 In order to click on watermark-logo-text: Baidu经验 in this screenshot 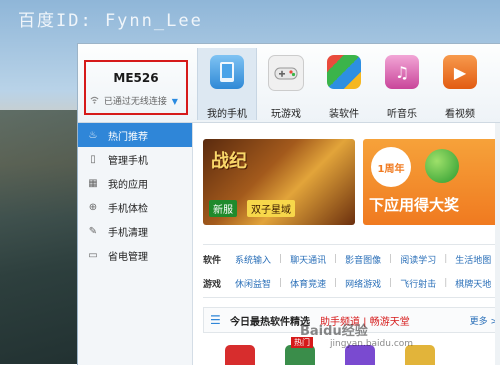, I will do `click(334, 331)`.